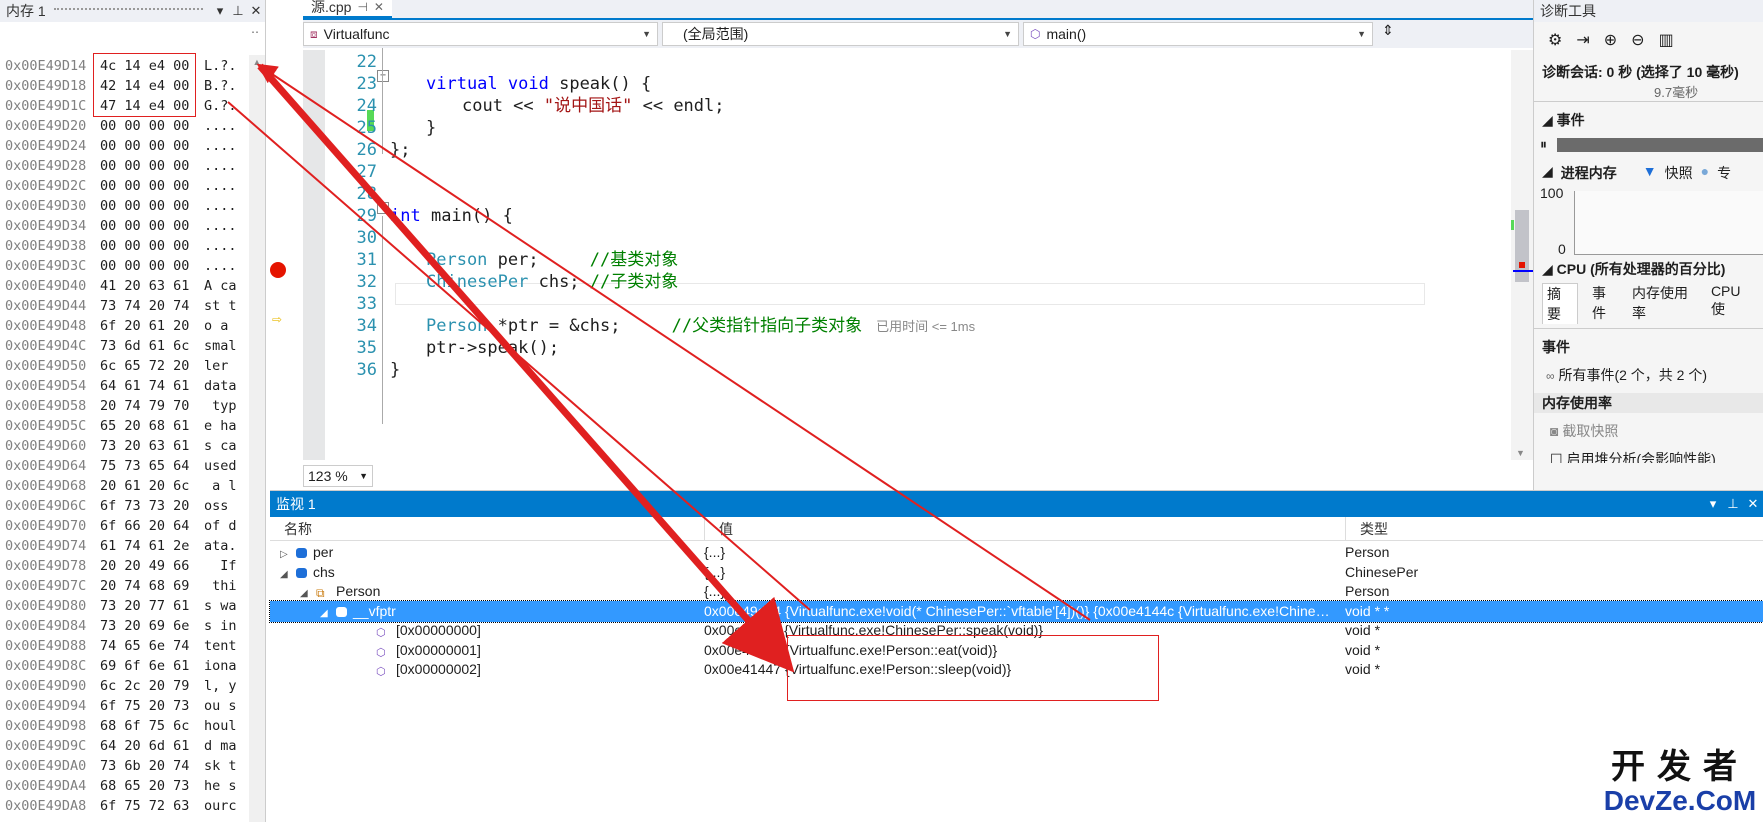  Describe the element at coordinates (338, 476) in the screenshot. I see `zoom-level: 123 % ▼` at that location.